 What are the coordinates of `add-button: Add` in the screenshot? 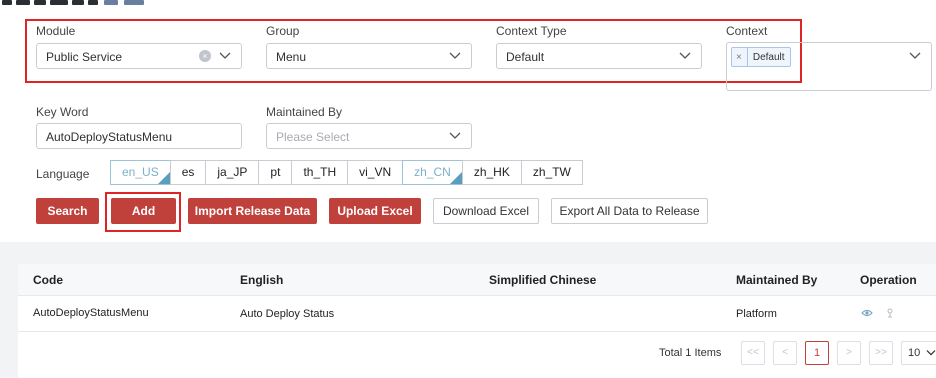 It's located at (143, 211).